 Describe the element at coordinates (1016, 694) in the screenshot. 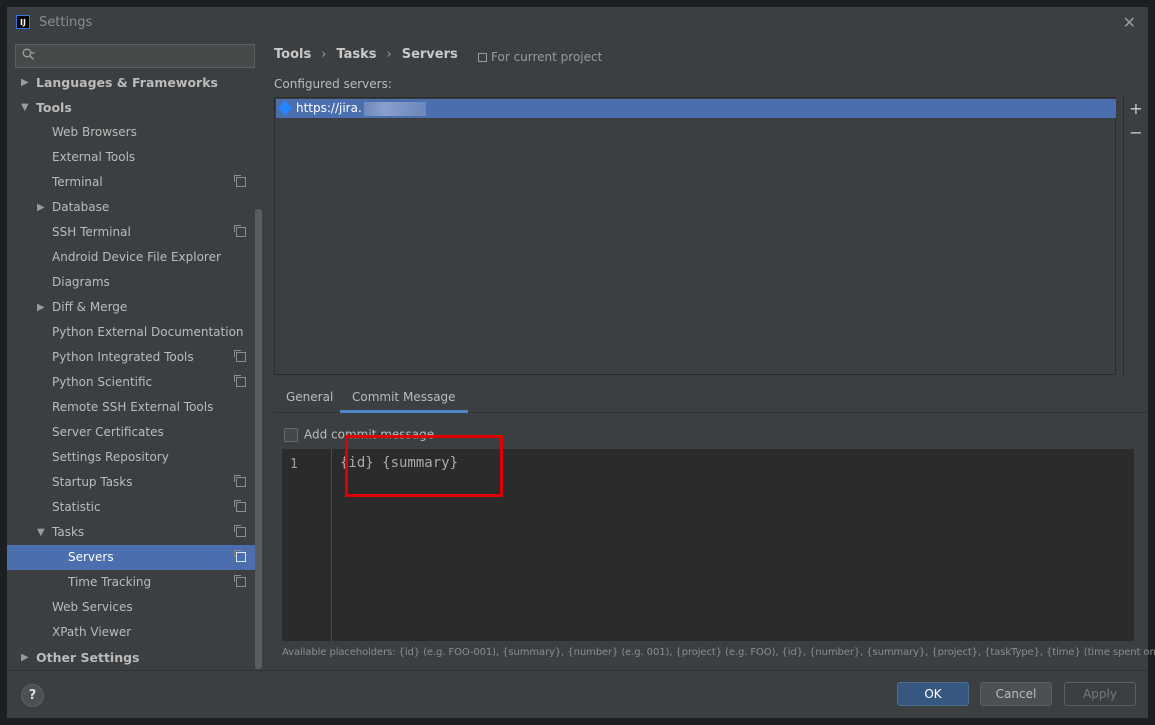

I see `cancel-button: Cancel` at that location.